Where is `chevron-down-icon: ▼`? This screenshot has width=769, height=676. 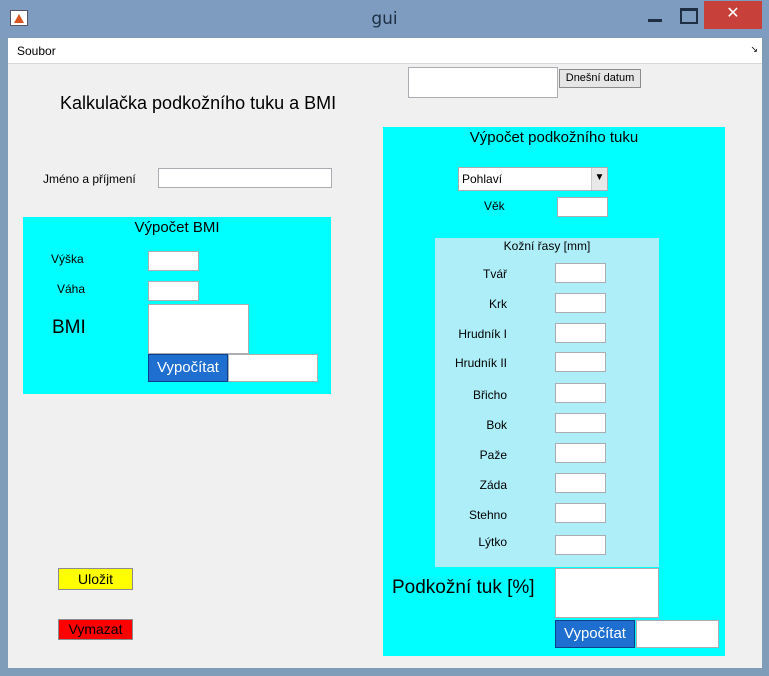 chevron-down-icon: ▼ is located at coordinates (599, 179).